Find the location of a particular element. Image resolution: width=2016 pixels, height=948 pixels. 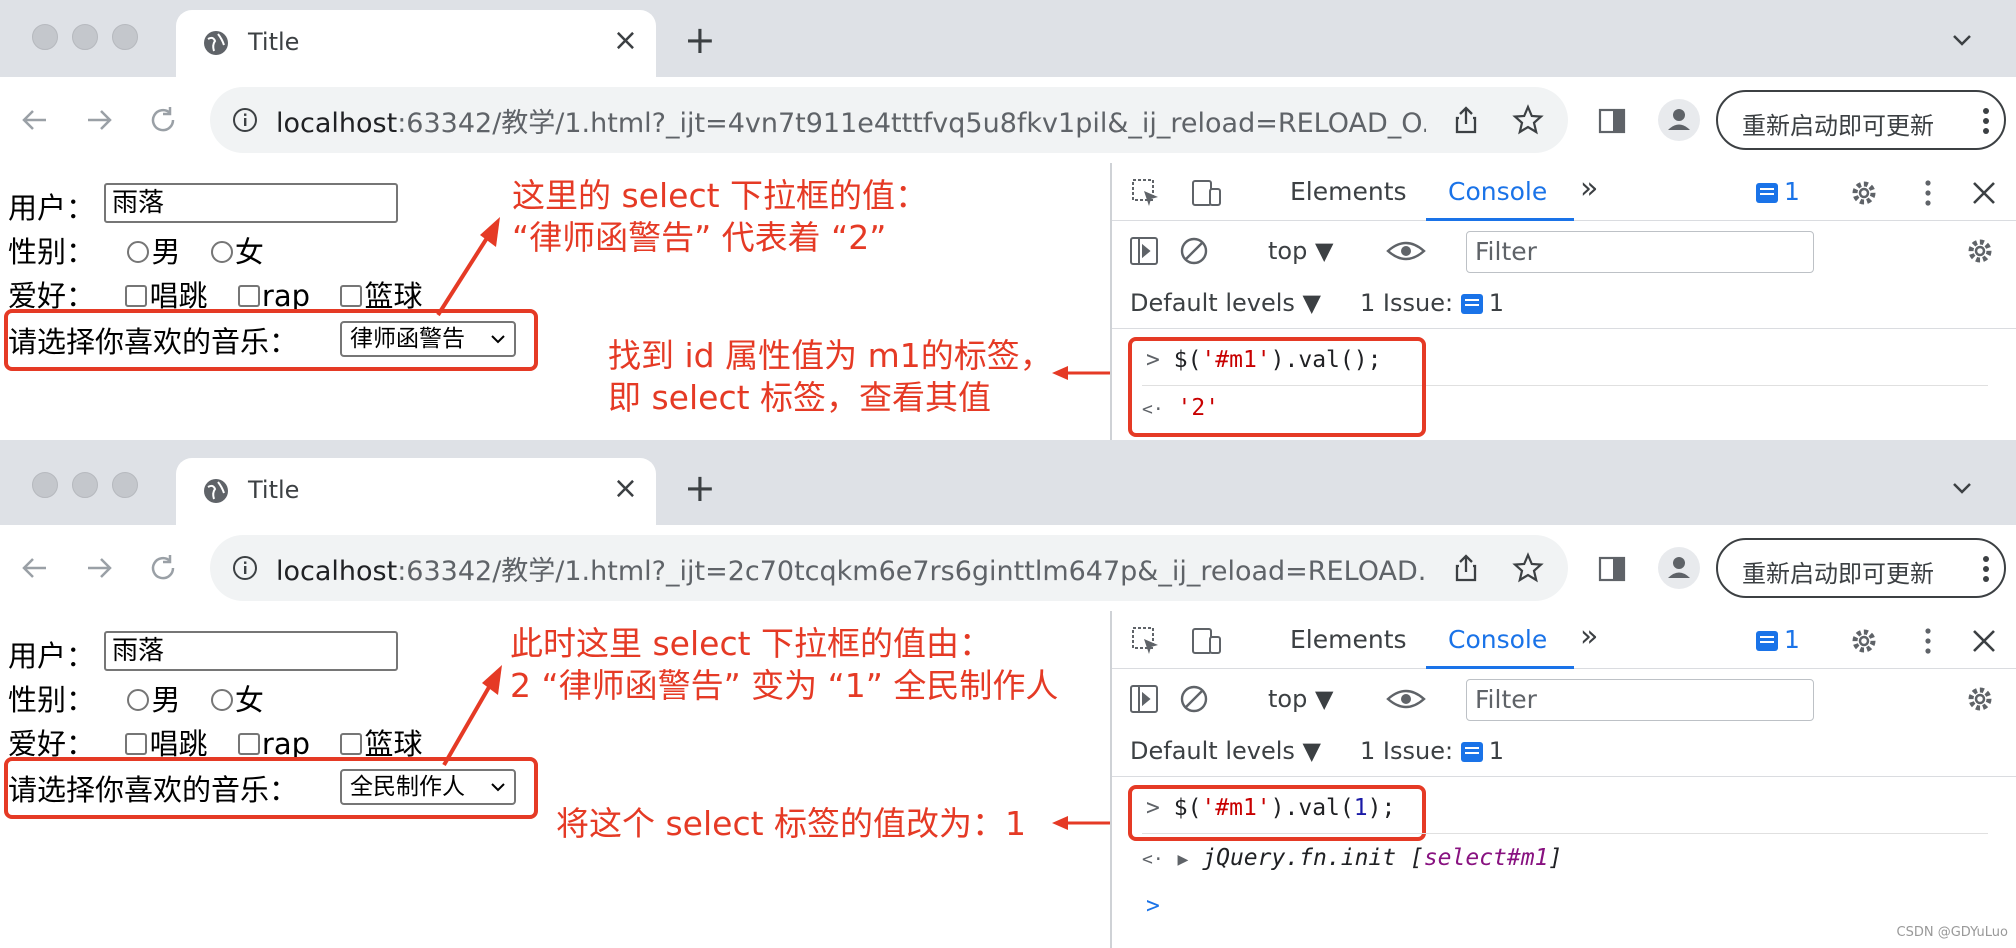

console-filterbar: top ▼ Filter is located at coordinates (1564, 699).